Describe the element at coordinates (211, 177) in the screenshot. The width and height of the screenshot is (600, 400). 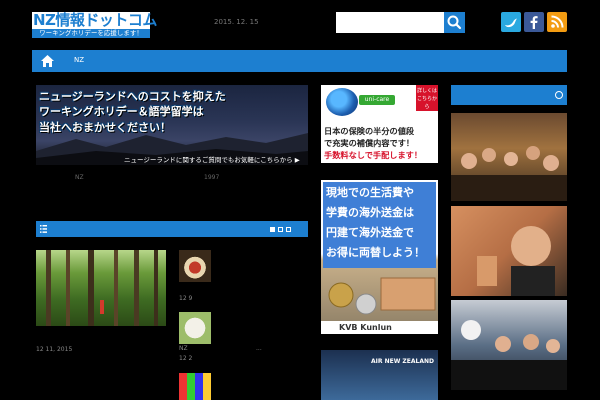
I see `breadcrumb-right: 1997` at that location.